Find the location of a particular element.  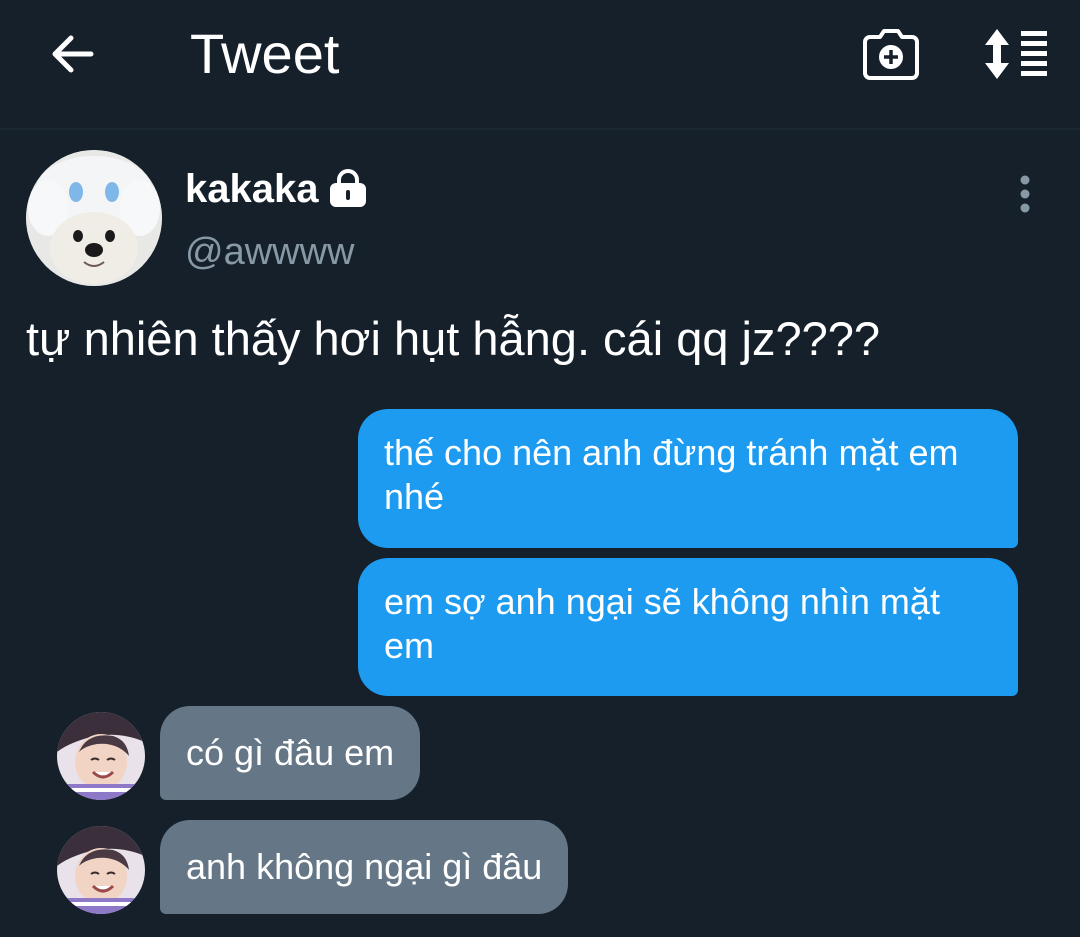

back-button is located at coordinates (72, 54).